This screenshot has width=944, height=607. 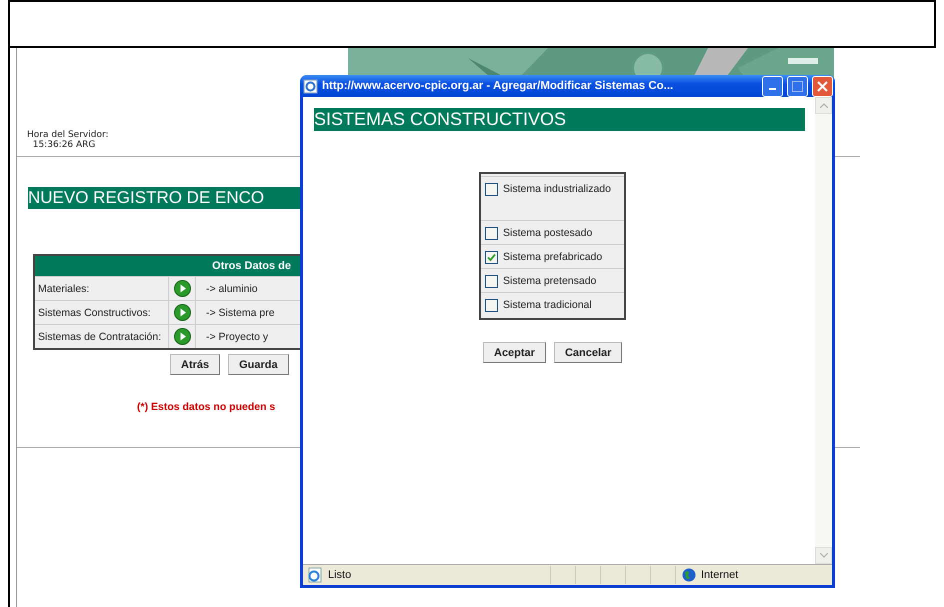 I want to click on maximize-icon, so click(x=797, y=86).